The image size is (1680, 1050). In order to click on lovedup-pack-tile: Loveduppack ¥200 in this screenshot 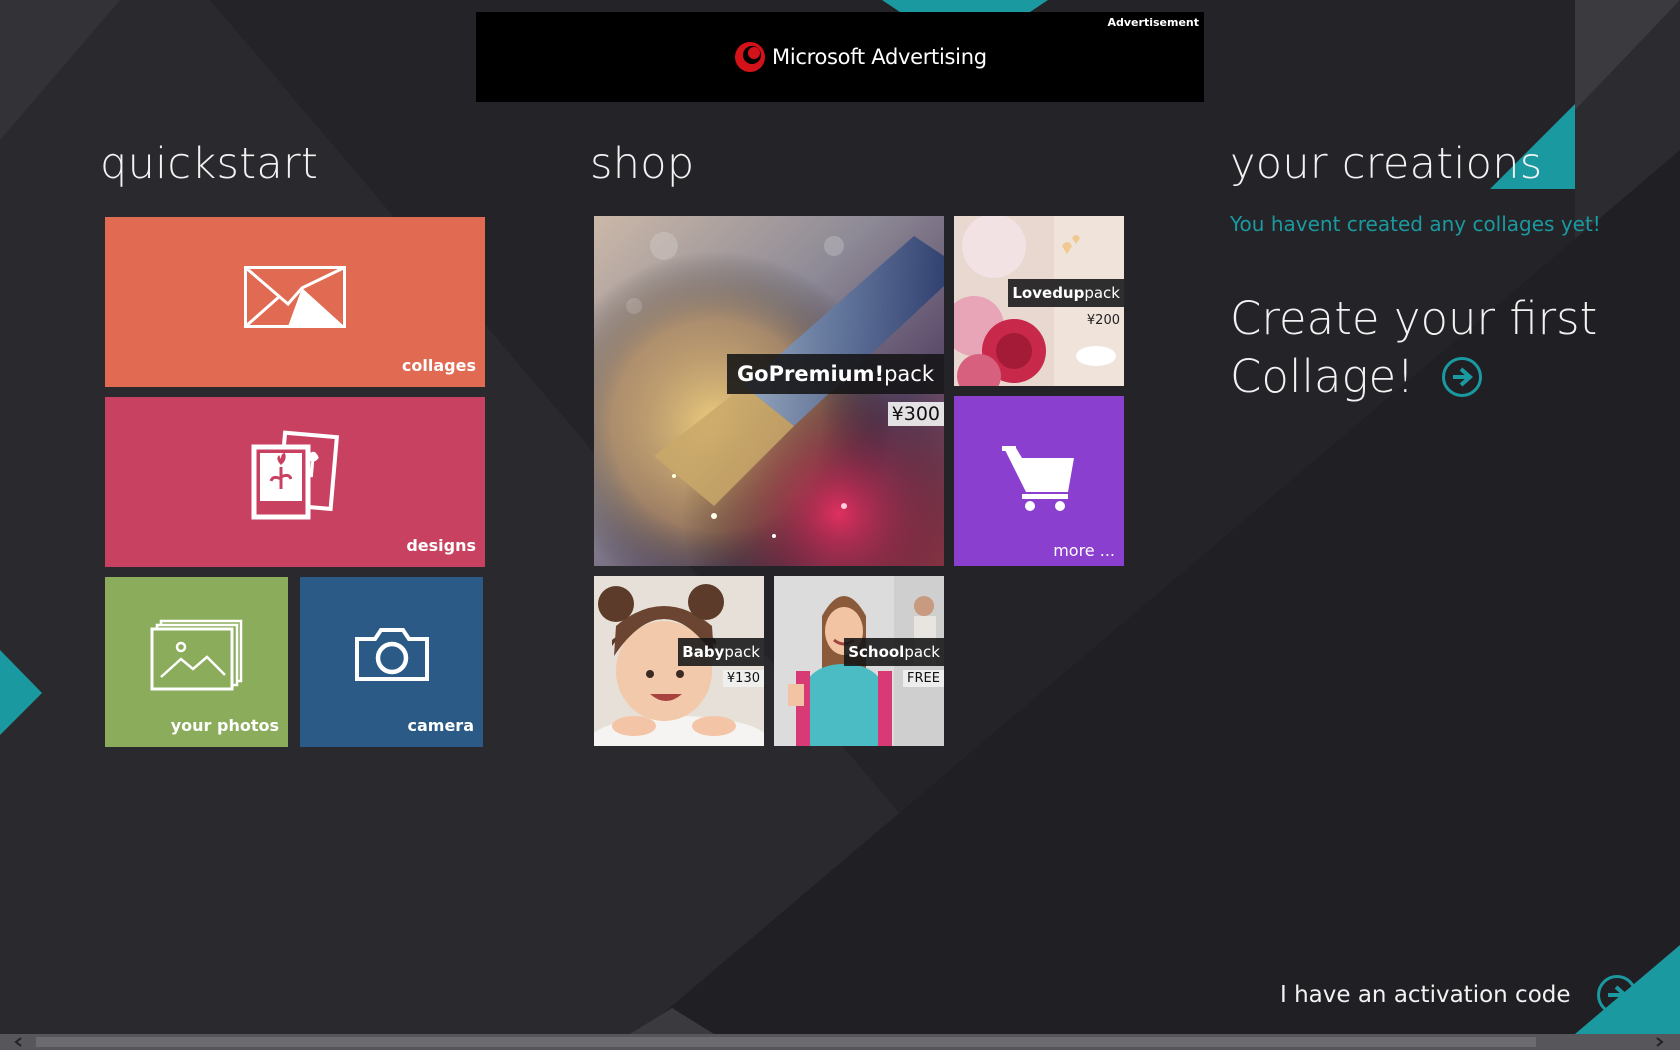, I will do `click(1039, 301)`.